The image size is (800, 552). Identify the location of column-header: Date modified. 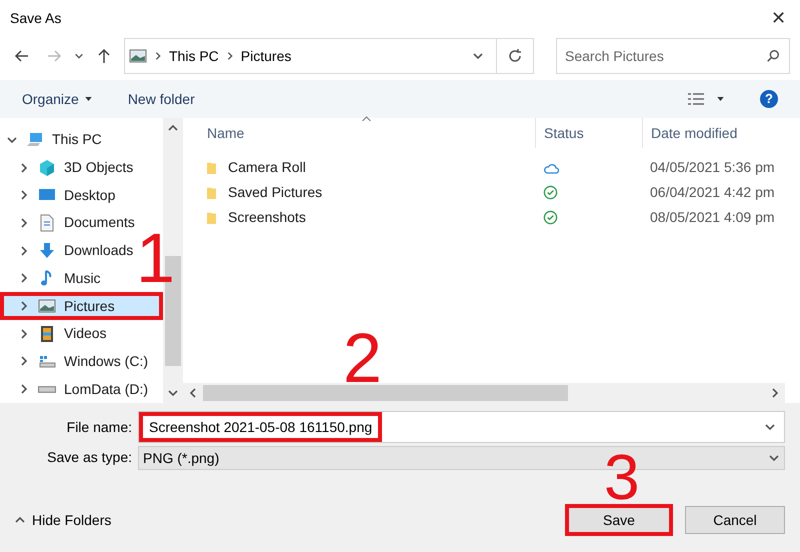
(713, 133).